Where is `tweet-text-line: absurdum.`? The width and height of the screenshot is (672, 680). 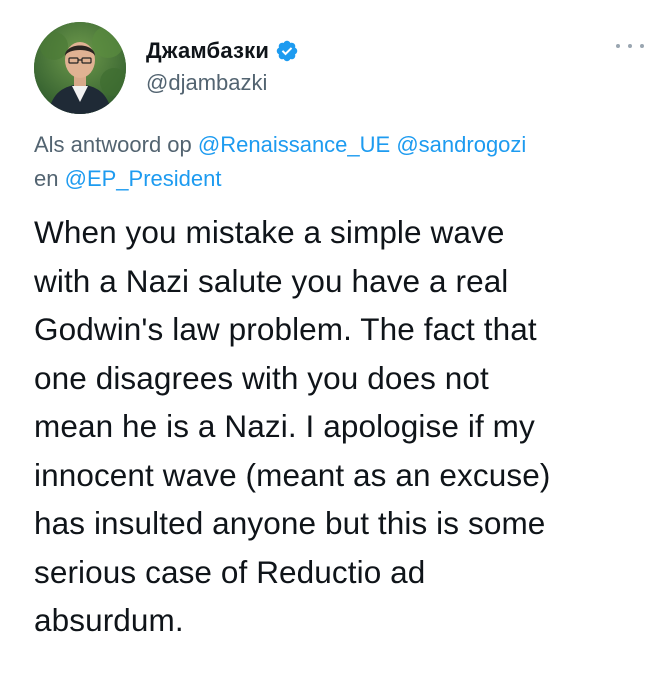 tweet-text-line: absurdum. is located at coordinates (109, 620).